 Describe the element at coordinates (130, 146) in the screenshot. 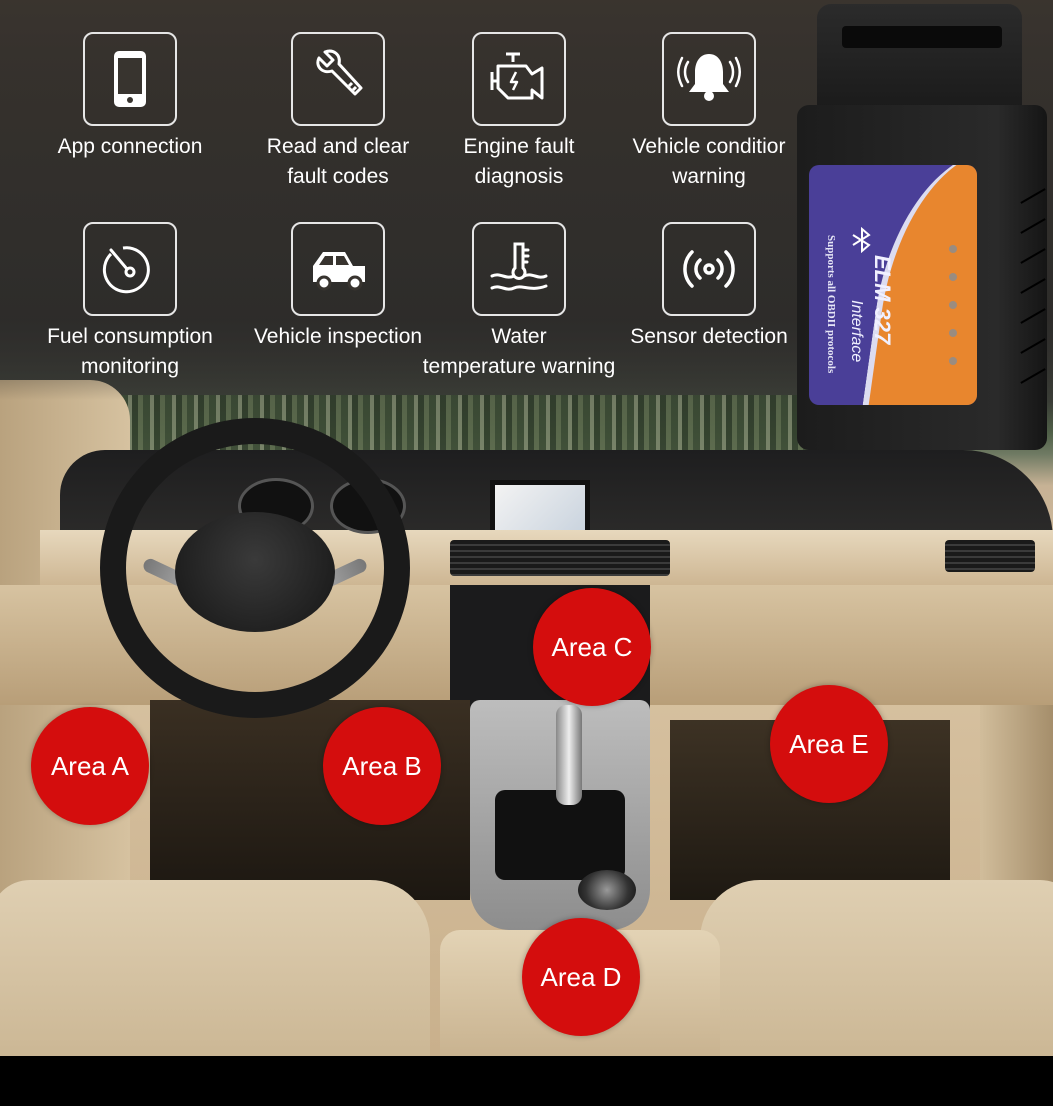

I see `feature-label: App connection` at that location.